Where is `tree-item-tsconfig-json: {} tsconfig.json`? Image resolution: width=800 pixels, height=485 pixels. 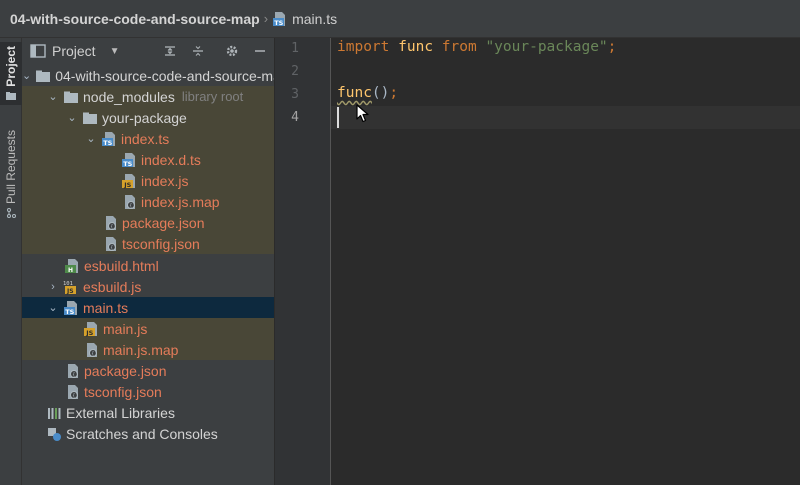 tree-item-tsconfig-json: {} tsconfig.json is located at coordinates (148, 243).